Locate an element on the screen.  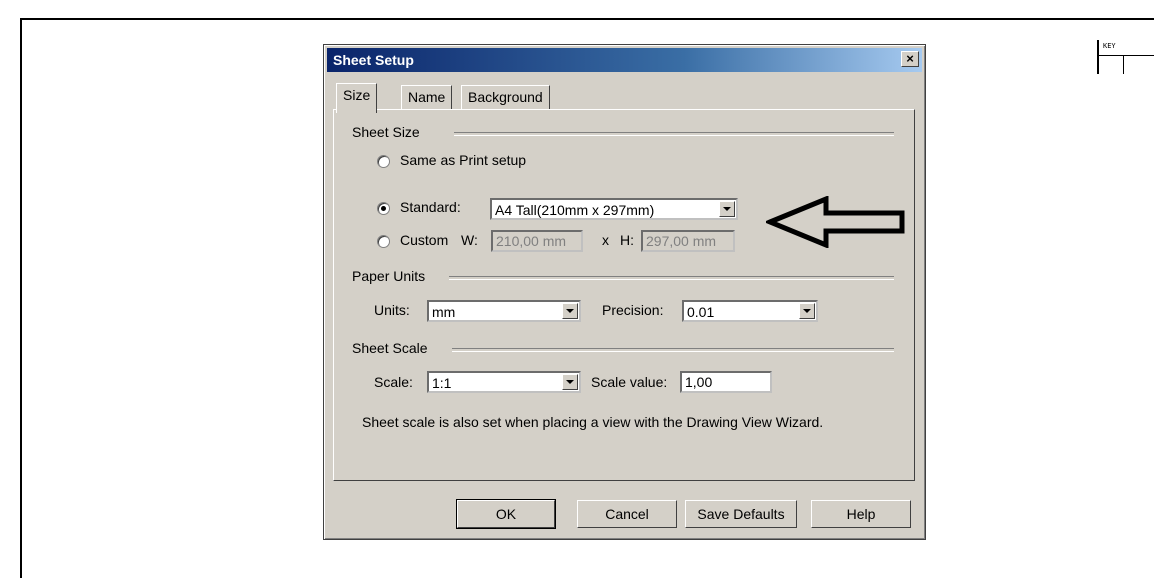
scale-label: Scale: is located at coordinates (393, 382).